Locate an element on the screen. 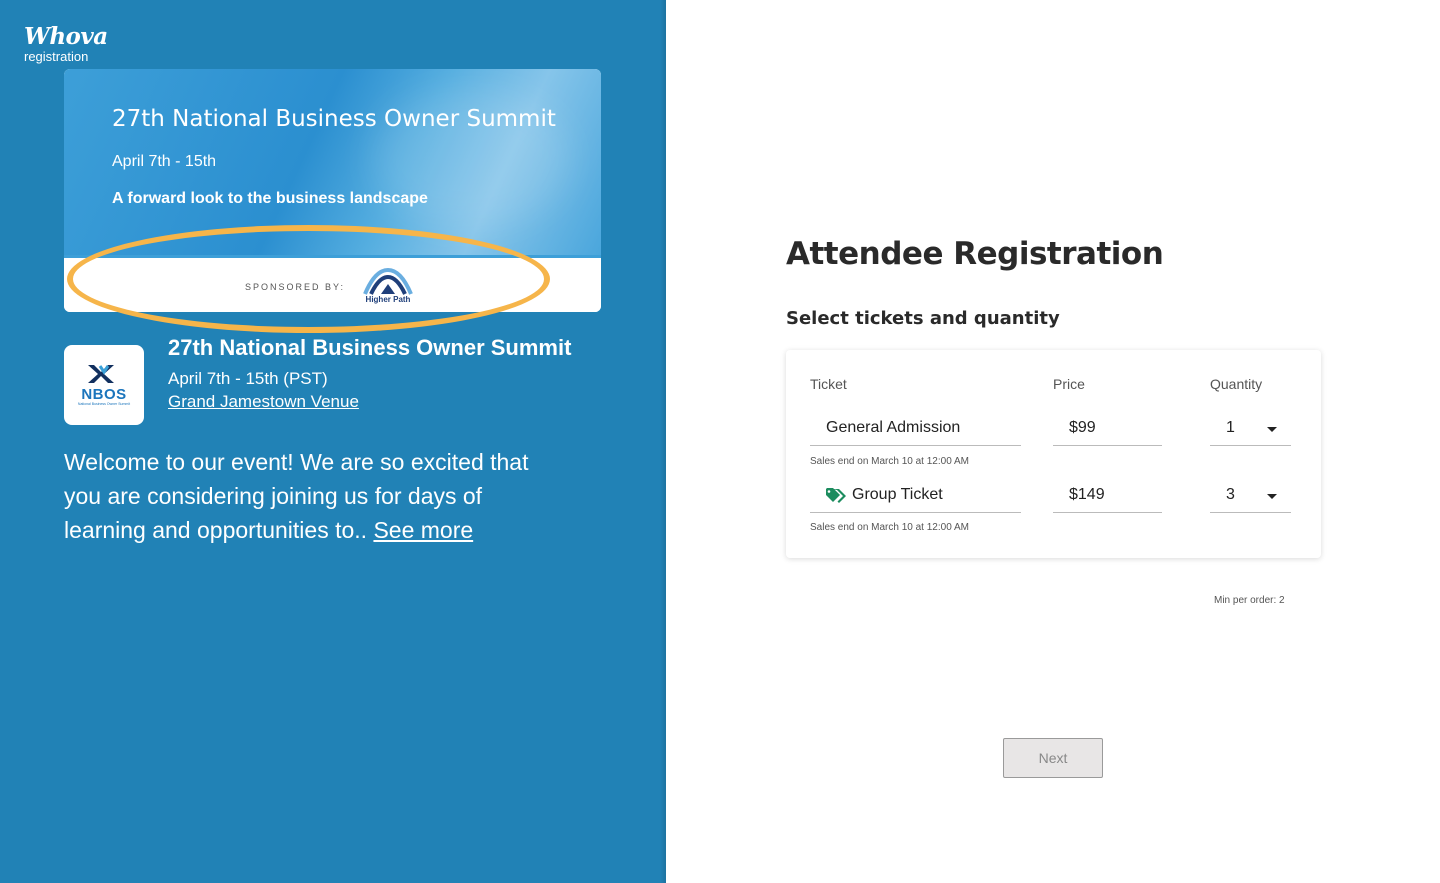 This screenshot has width=1440, height=883. whova-logo: Whova registration is located at coordinates (66, 44).